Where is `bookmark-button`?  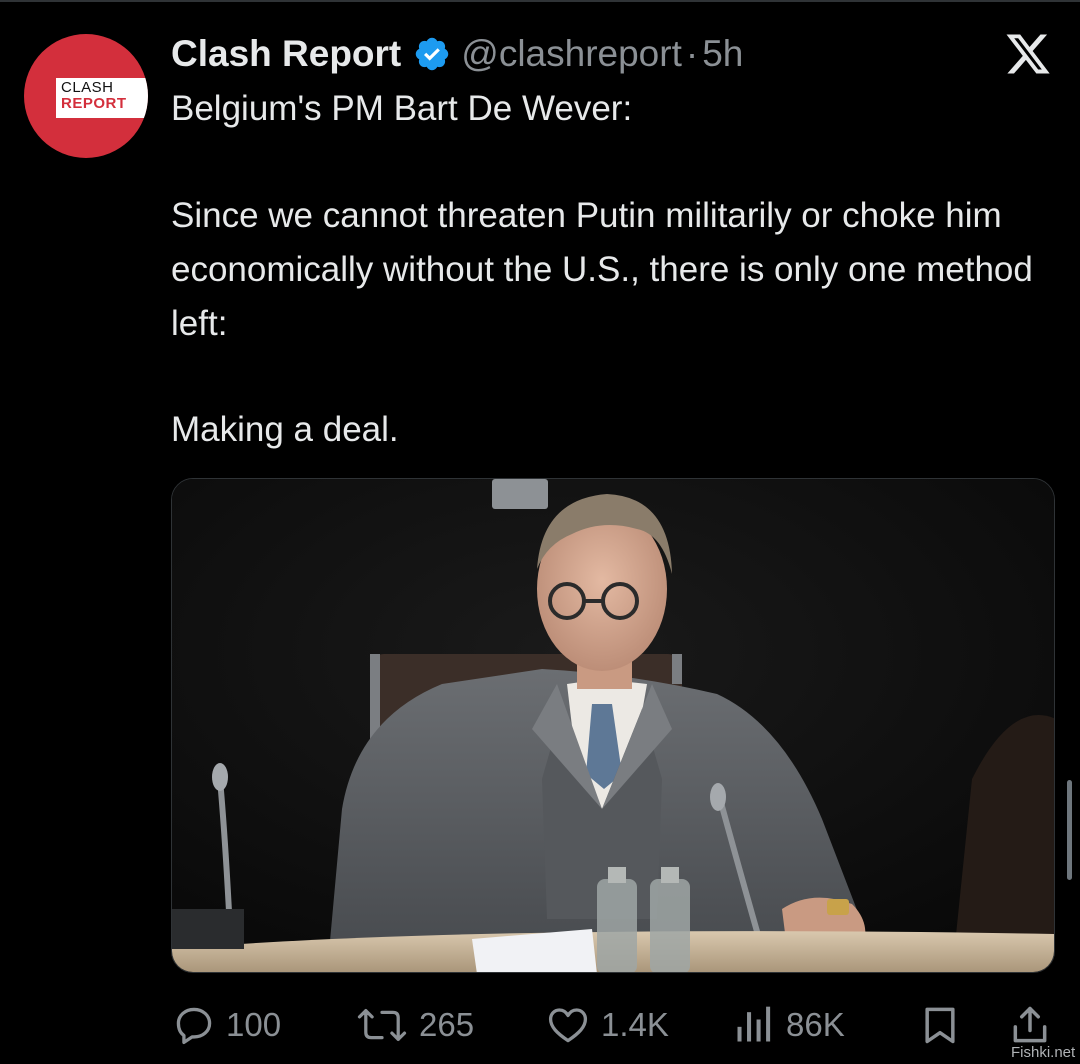 bookmark-button is located at coordinates (940, 1025).